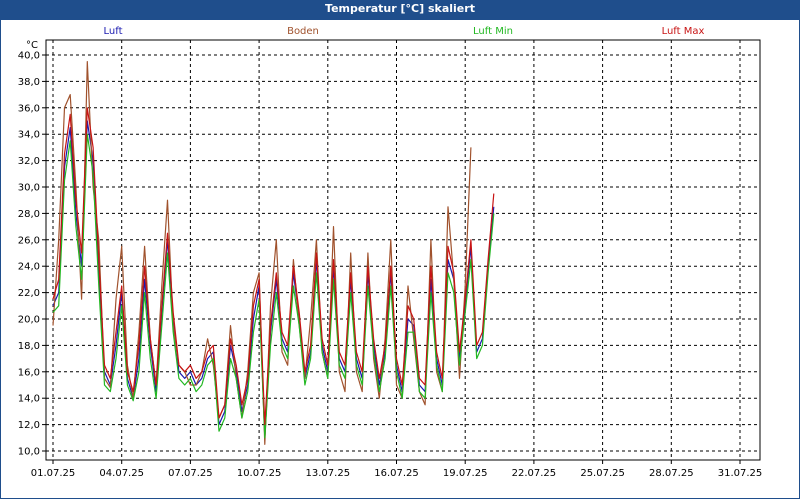 The width and height of the screenshot is (800, 500). What do you see at coordinates (683, 31) in the screenshot?
I see `legend-entry: Luft Max` at bounding box center [683, 31].